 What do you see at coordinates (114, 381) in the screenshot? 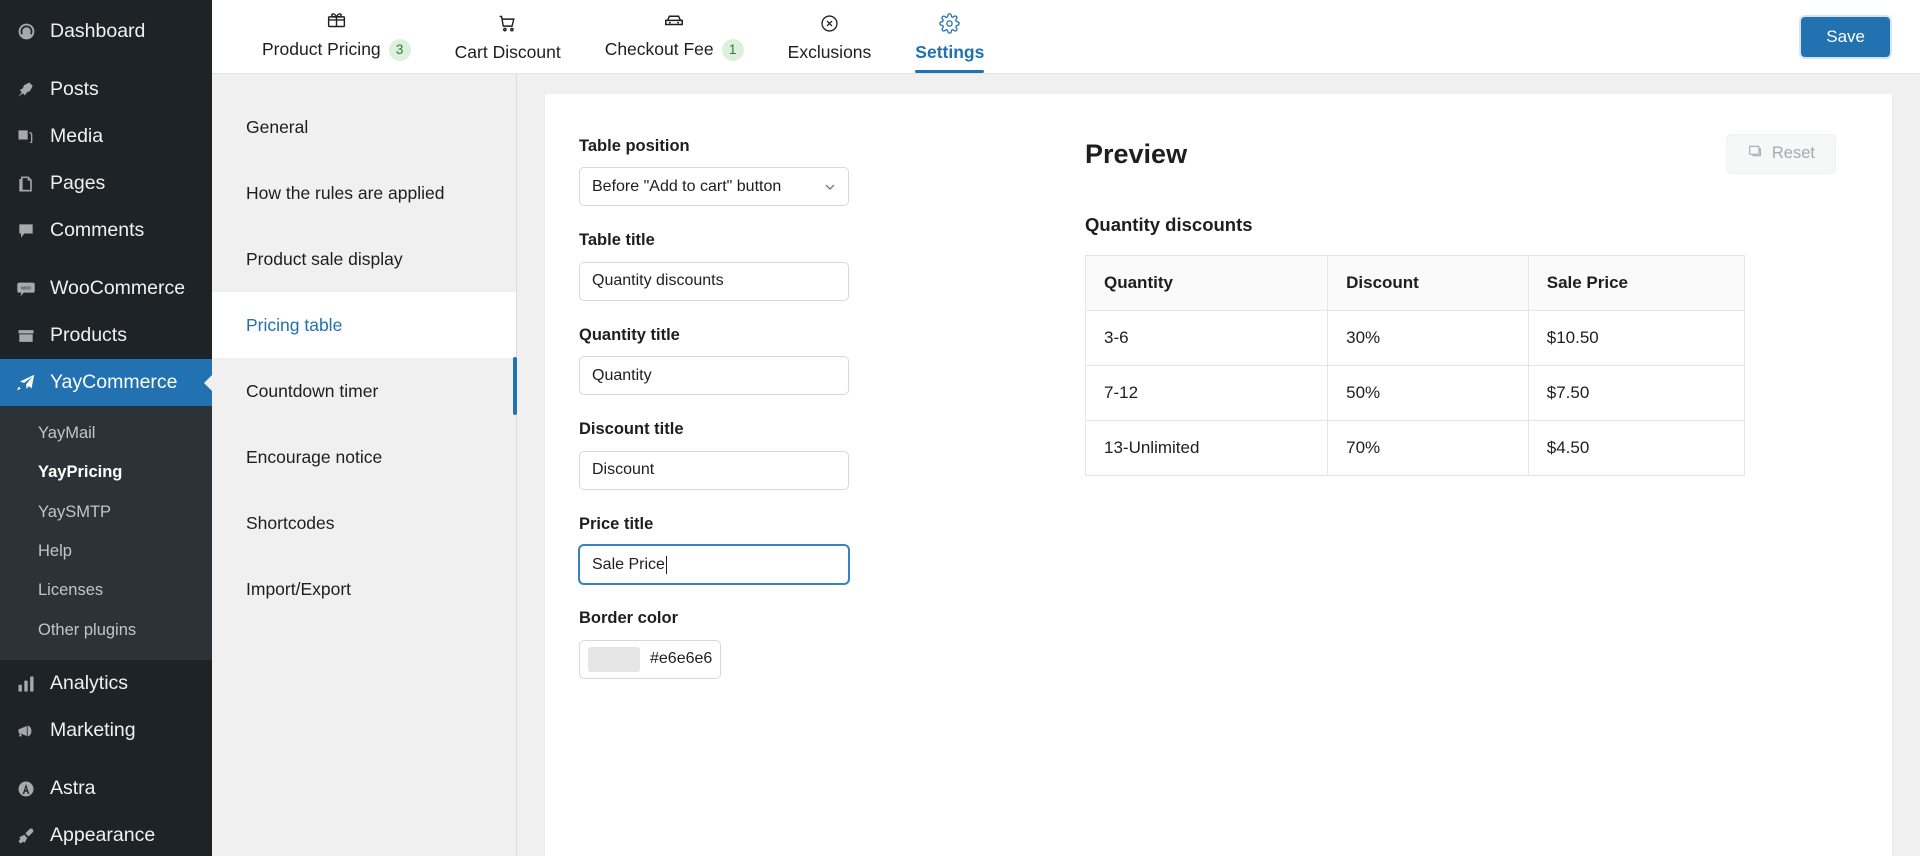
I see `sidebar-item-label: YayCommerce` at bounding box center [114, 381].